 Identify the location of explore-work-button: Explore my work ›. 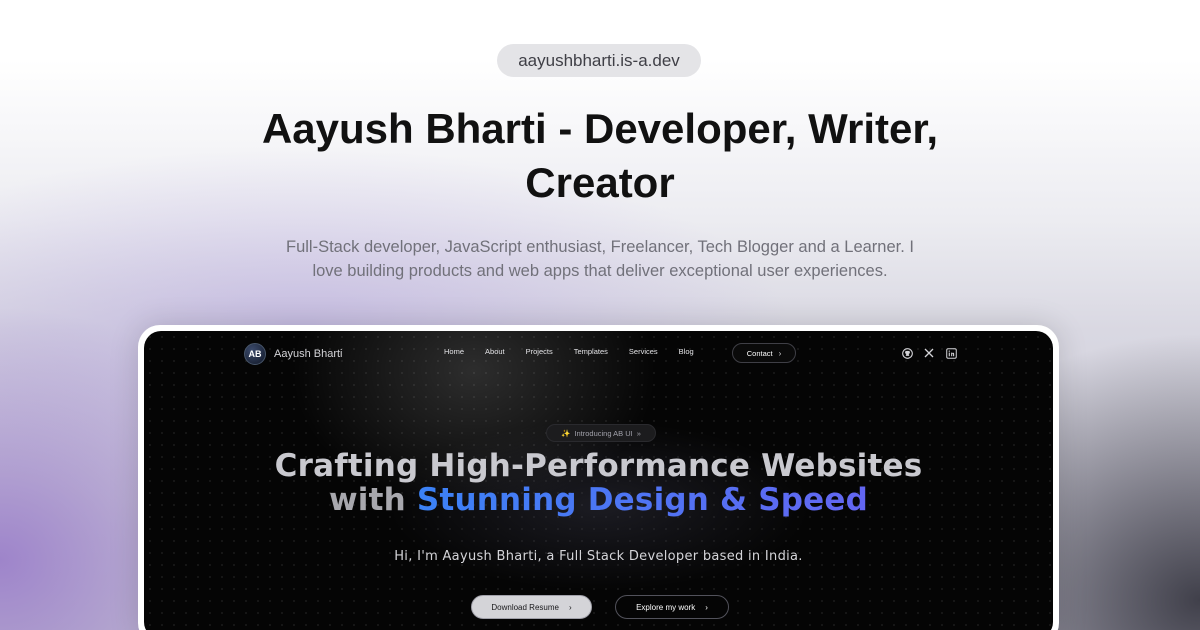
(672, 607).